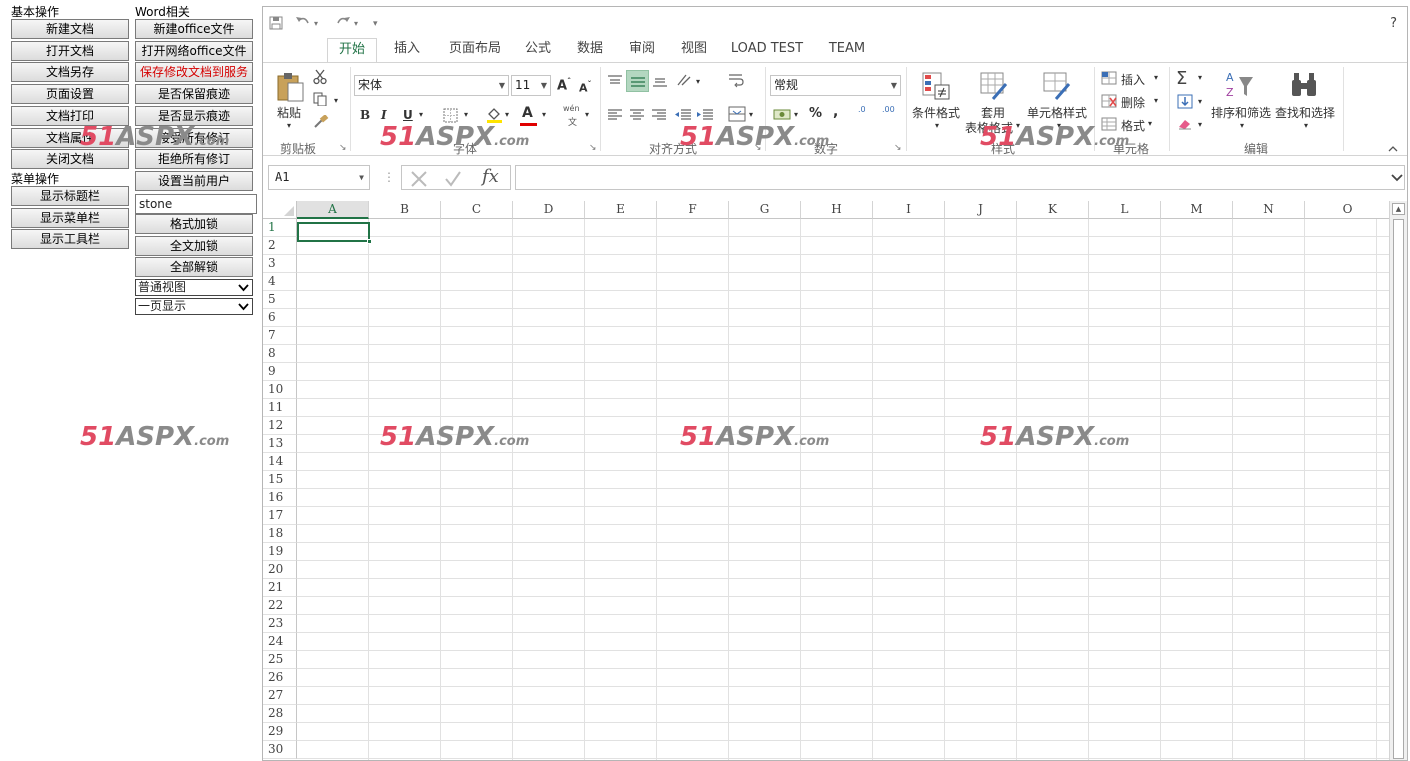  What do you see at coordinates (280, 444) in the screenshot?
I see `row-header: 13` at bounding box center [280, 444].